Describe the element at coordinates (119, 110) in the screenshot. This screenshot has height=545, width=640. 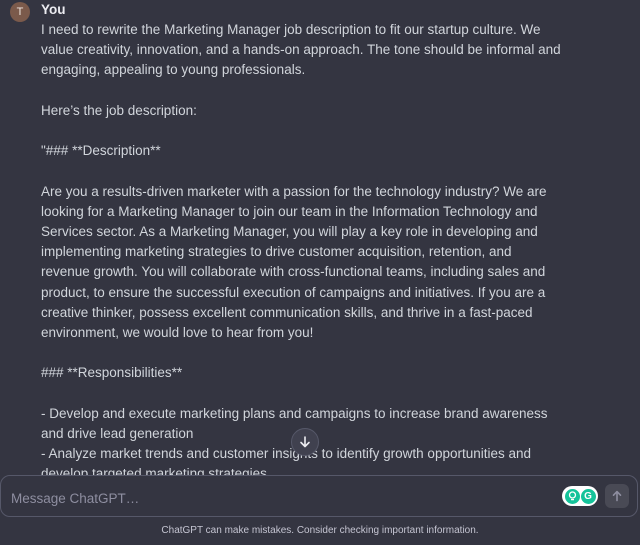
I see `message-paragraph: Here’s the job description:` at that location.